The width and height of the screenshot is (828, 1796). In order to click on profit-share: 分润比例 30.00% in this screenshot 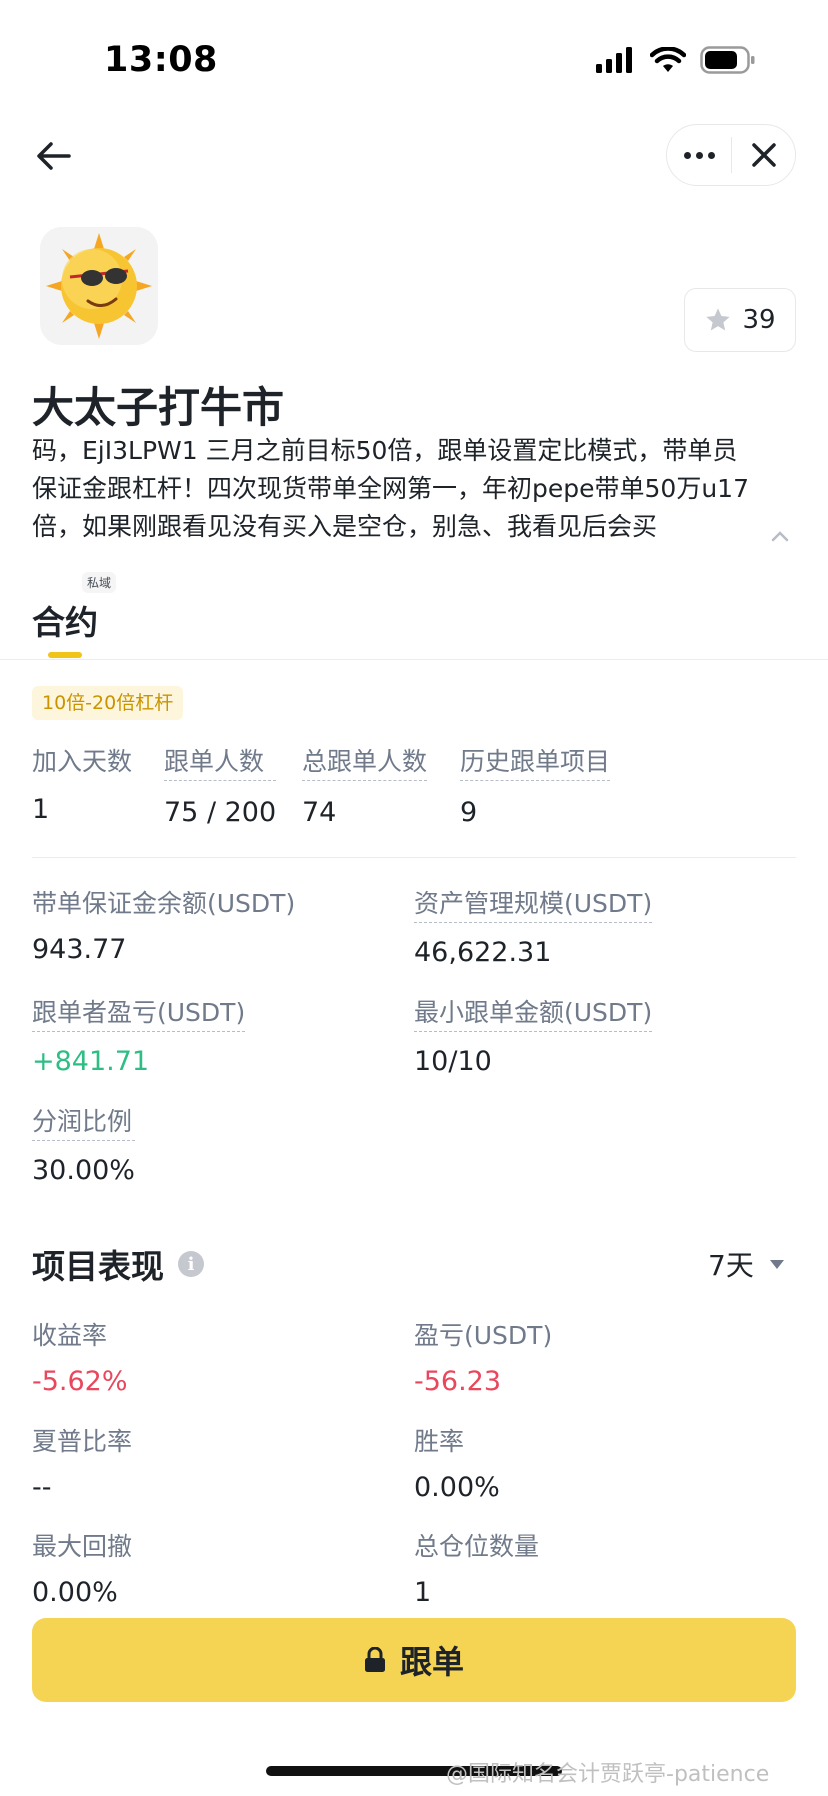, I will do `click(83, 1144)`.